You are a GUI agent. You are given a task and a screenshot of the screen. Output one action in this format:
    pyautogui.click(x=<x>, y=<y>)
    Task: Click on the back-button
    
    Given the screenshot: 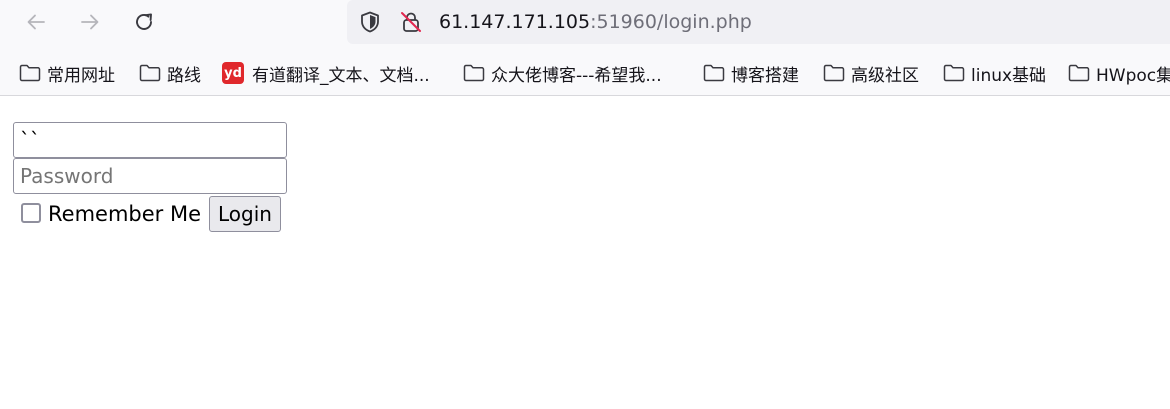 What is the action you would take?
    pyautogui.click(x=36, y=22)
    